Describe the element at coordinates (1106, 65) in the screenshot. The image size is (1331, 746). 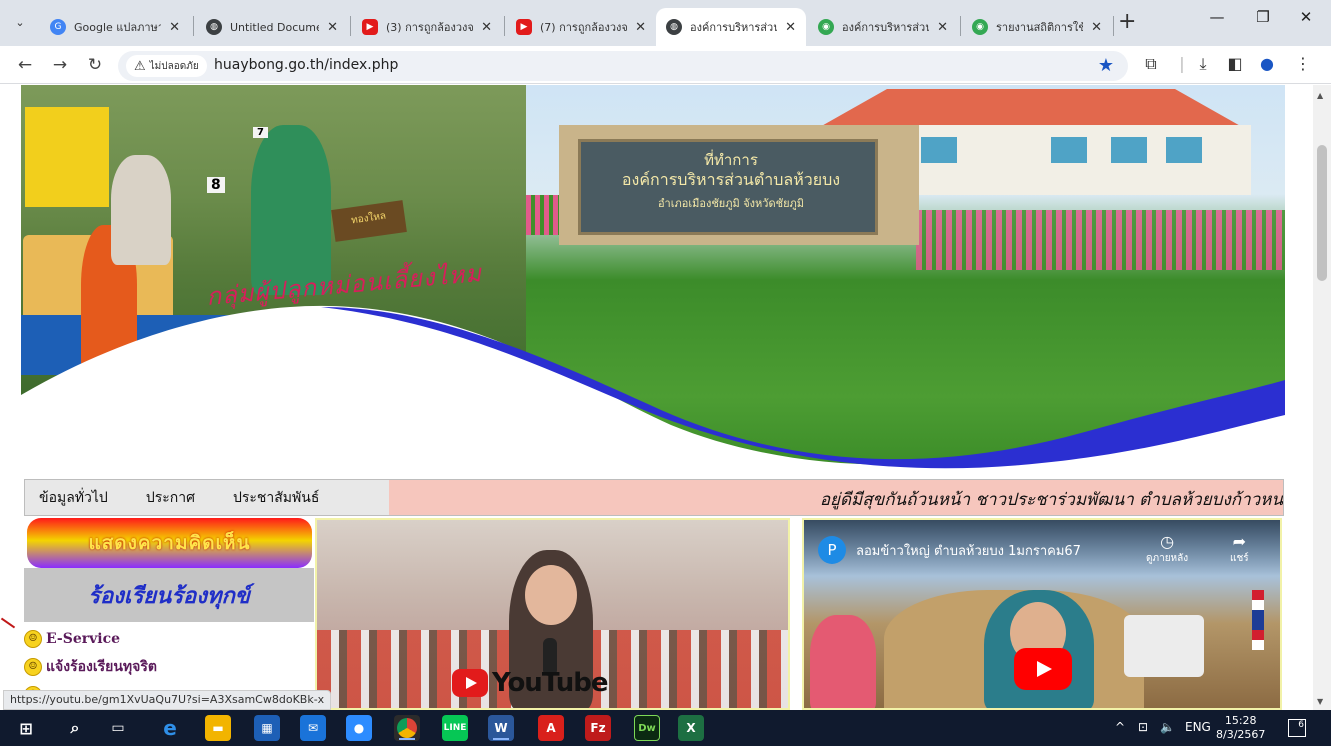
I see `bookmark-star-icon: ★` at that location.